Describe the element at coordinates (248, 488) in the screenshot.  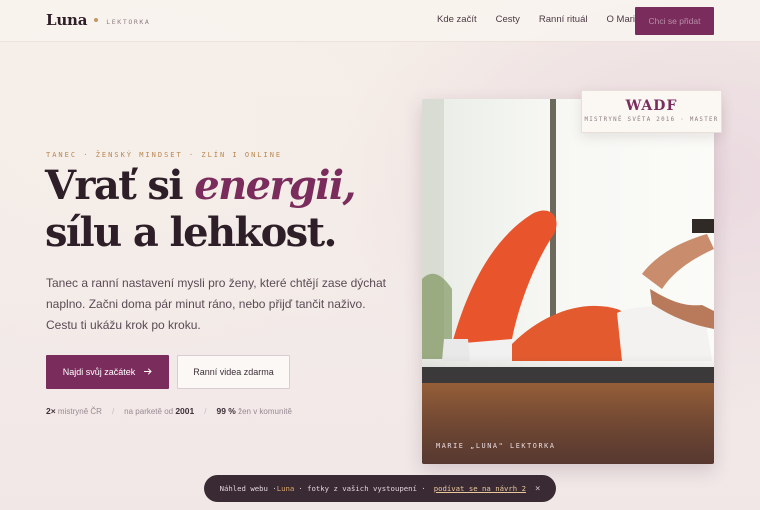
I see `toast-prefix: Náhled webu ·` at that location.